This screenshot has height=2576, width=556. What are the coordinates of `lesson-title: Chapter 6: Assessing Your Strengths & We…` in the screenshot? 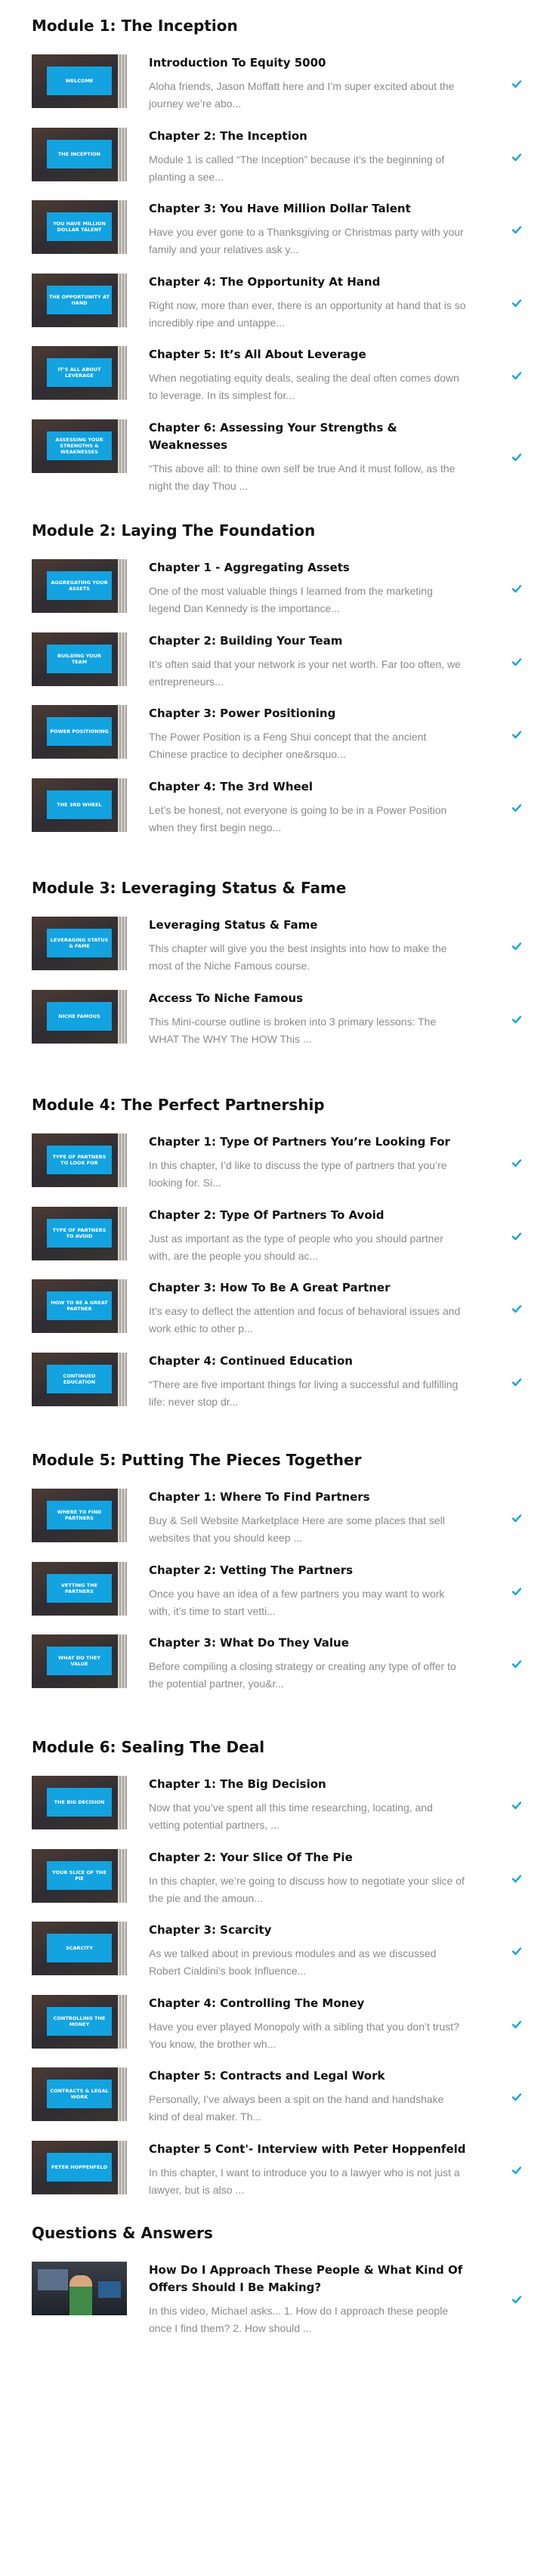 It's located at (307, 437).